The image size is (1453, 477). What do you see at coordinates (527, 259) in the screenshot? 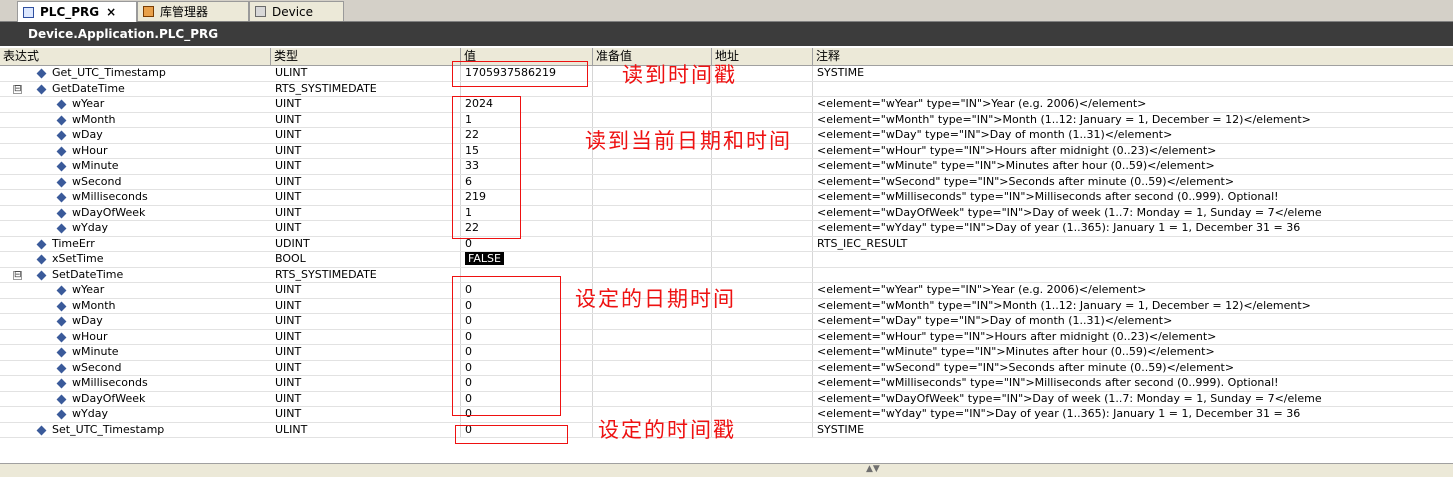
I see `value-cell: FALSE` at bounding box center [527, 259].